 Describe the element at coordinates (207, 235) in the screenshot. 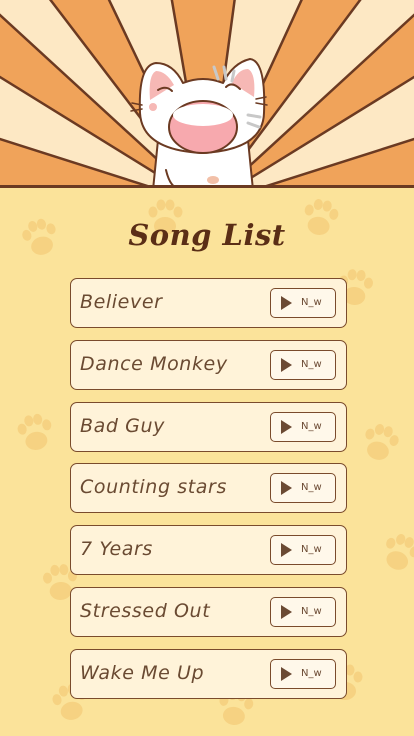

I see `page-title: Song List` at that location.